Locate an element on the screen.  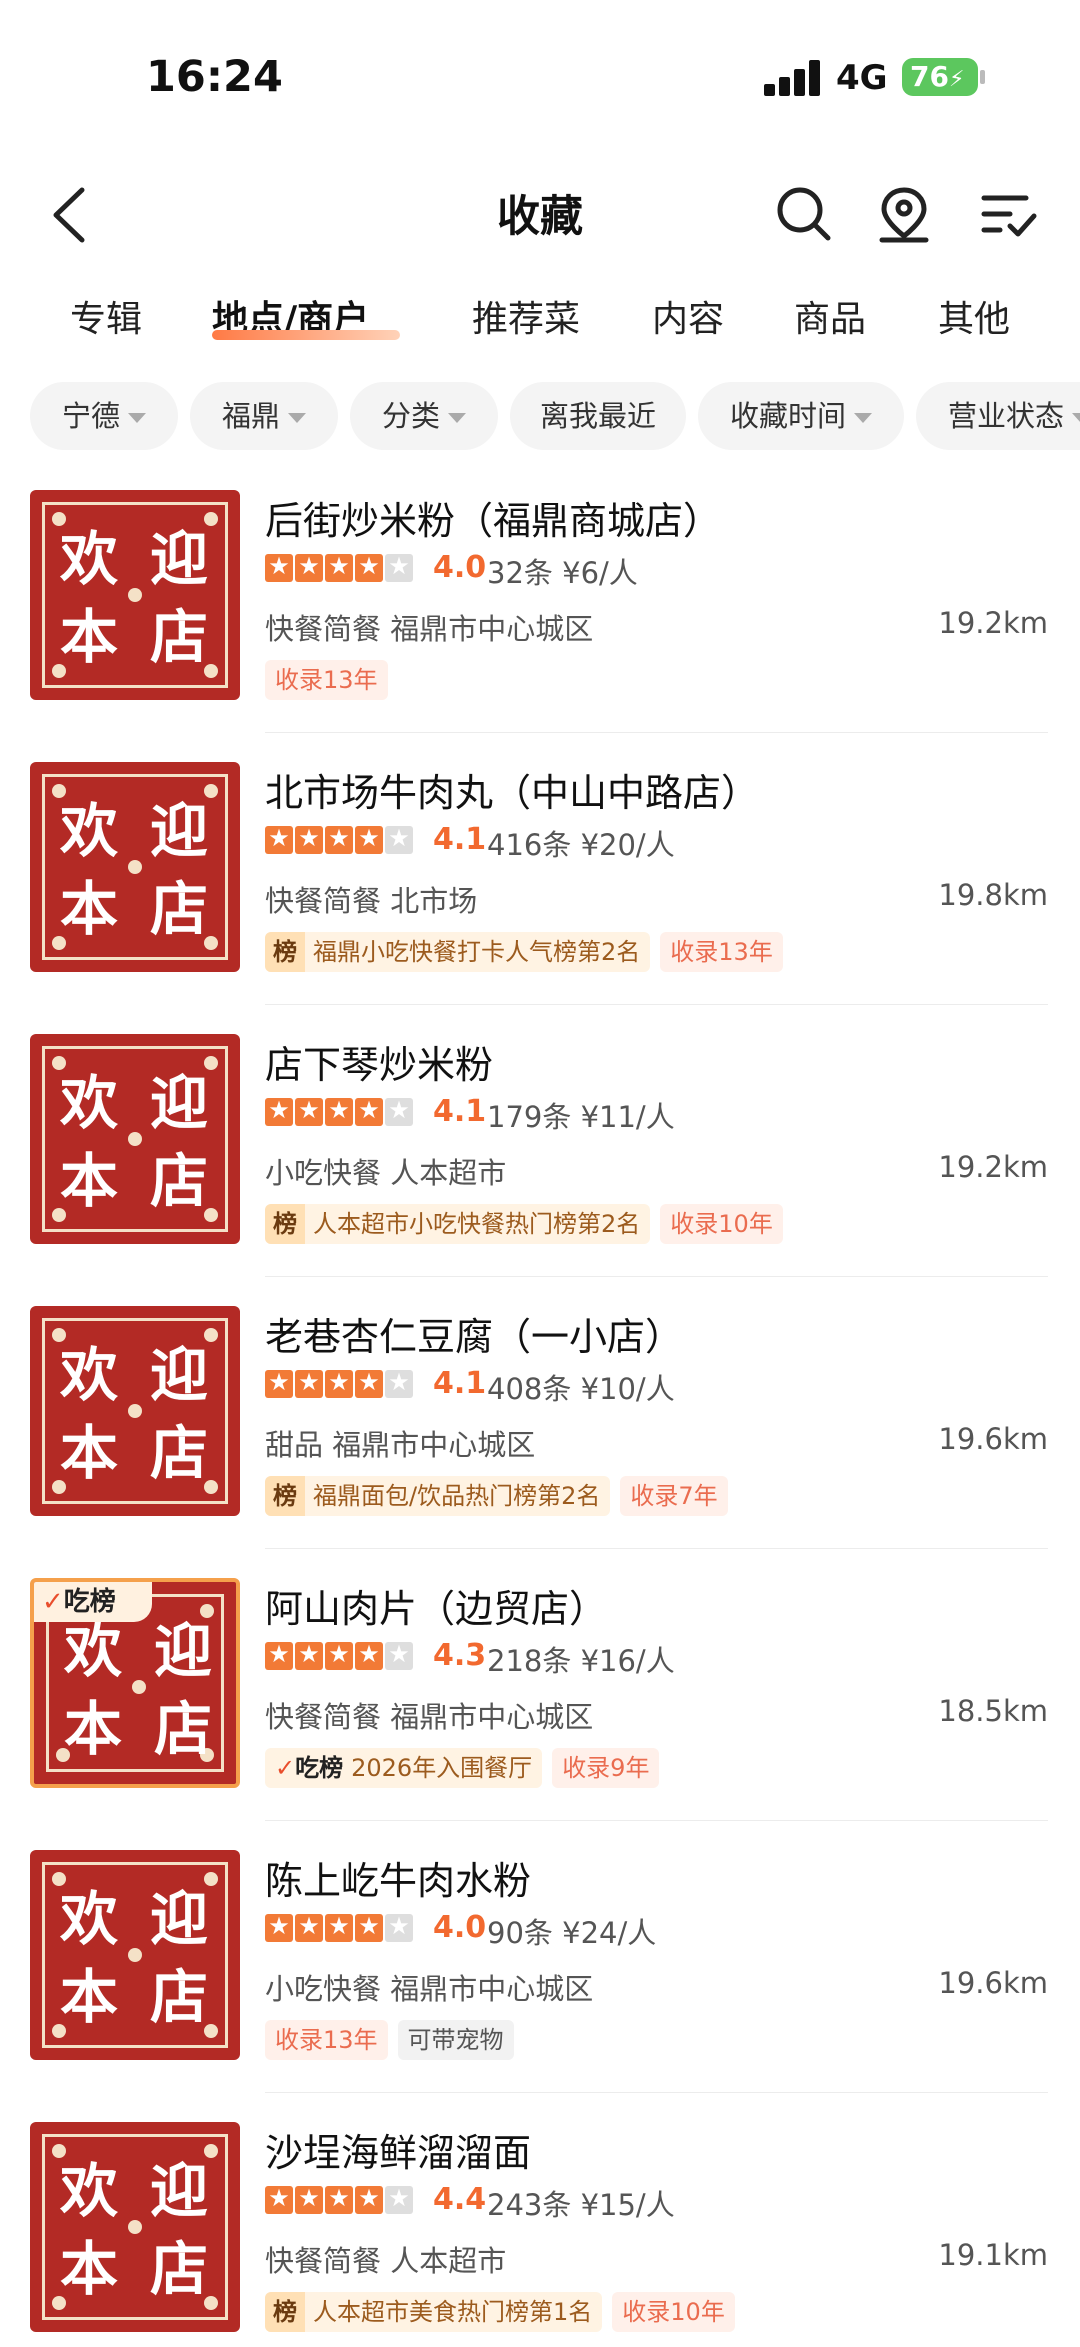
eat-list-text: 吃榜 is located at coordinates (319, 1768).